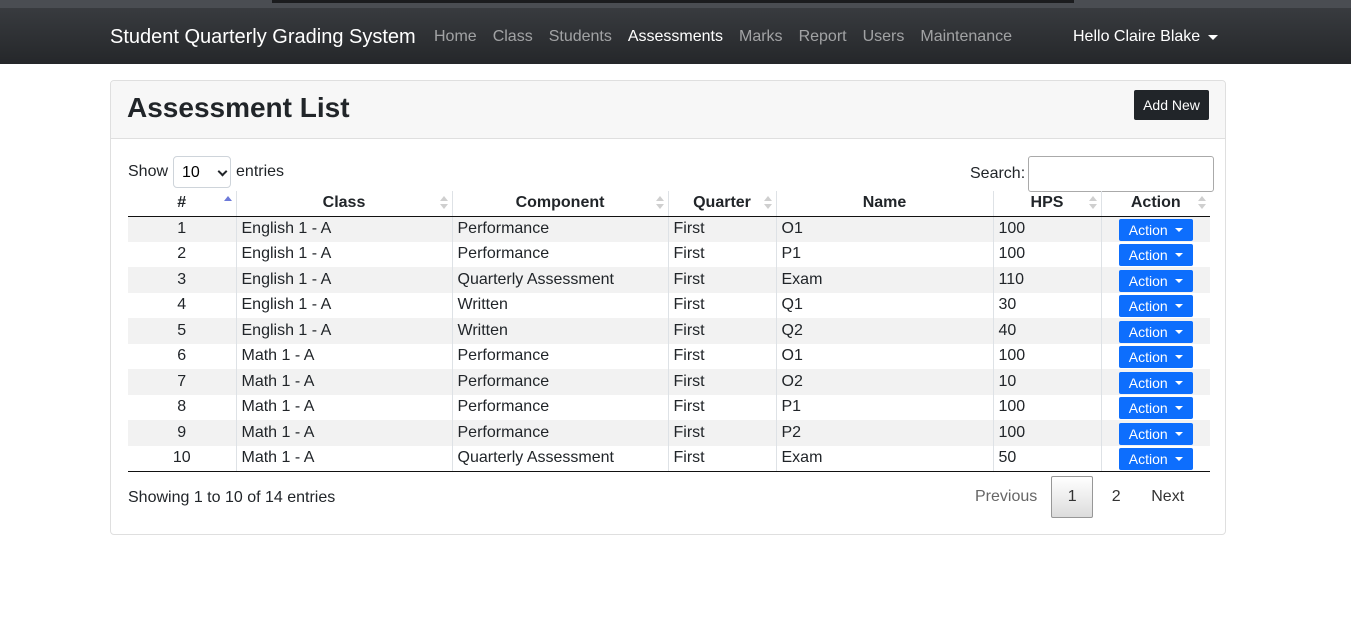  What do you see at coordinates (182, 407) in the screenshot?
I see `cell-number: 8` at bounding box center [182, 407].